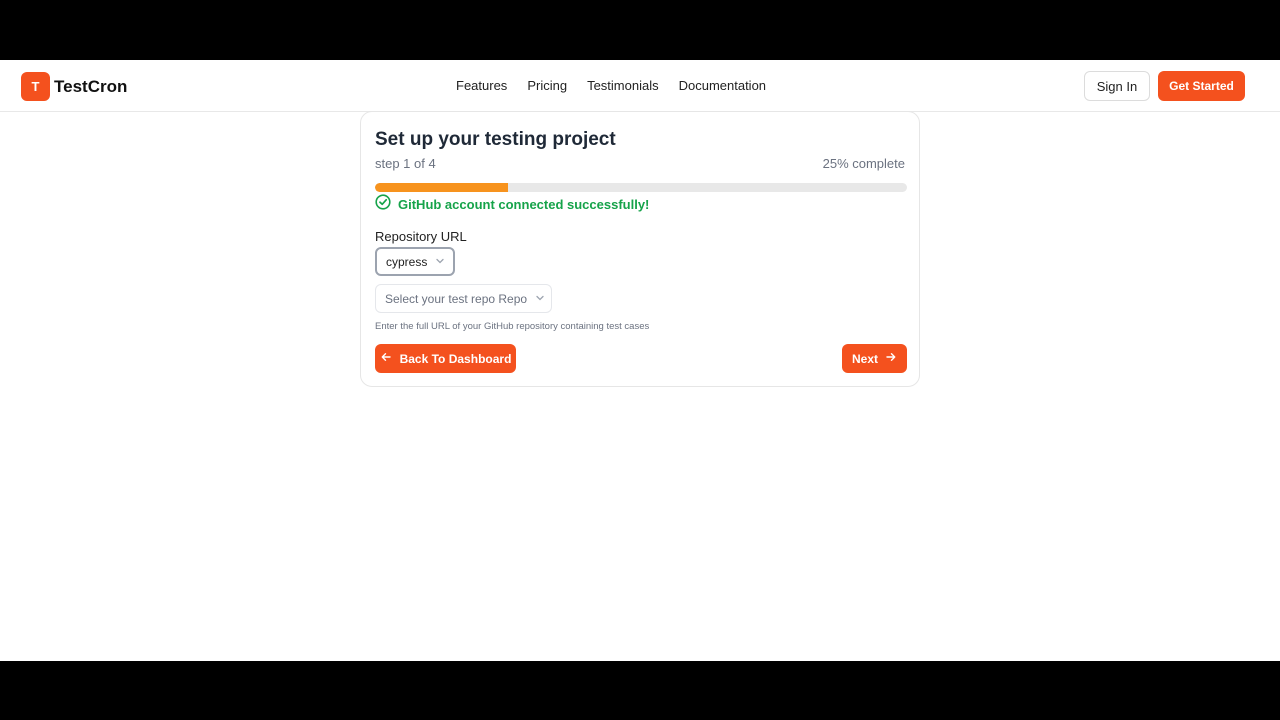 This screenshot has height=720, width=1280. I want to click on nav-link-documentation: Documentation, so click(722, 85).